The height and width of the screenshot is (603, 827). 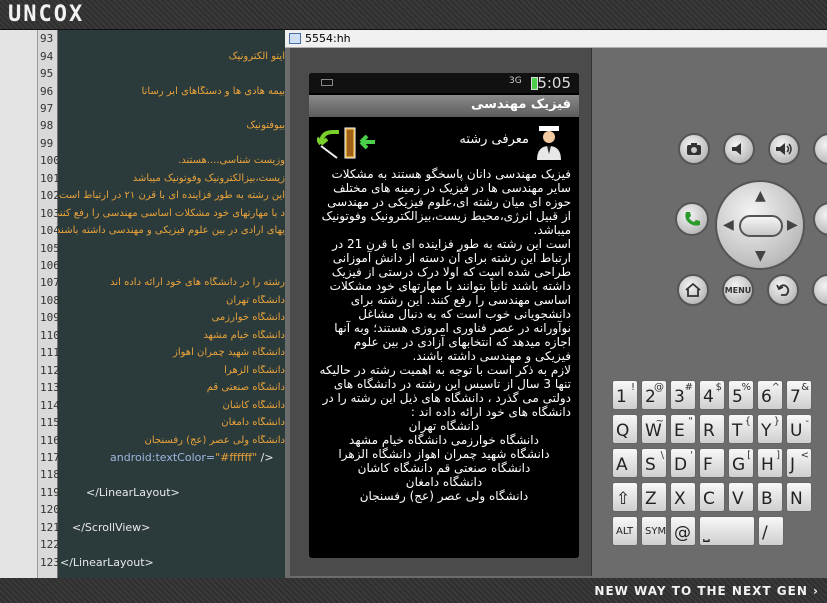 What do you see at coordinates (741, 463) in the screenshot?
I see `keyboard-key: G[` at bounding box center [741, 463].